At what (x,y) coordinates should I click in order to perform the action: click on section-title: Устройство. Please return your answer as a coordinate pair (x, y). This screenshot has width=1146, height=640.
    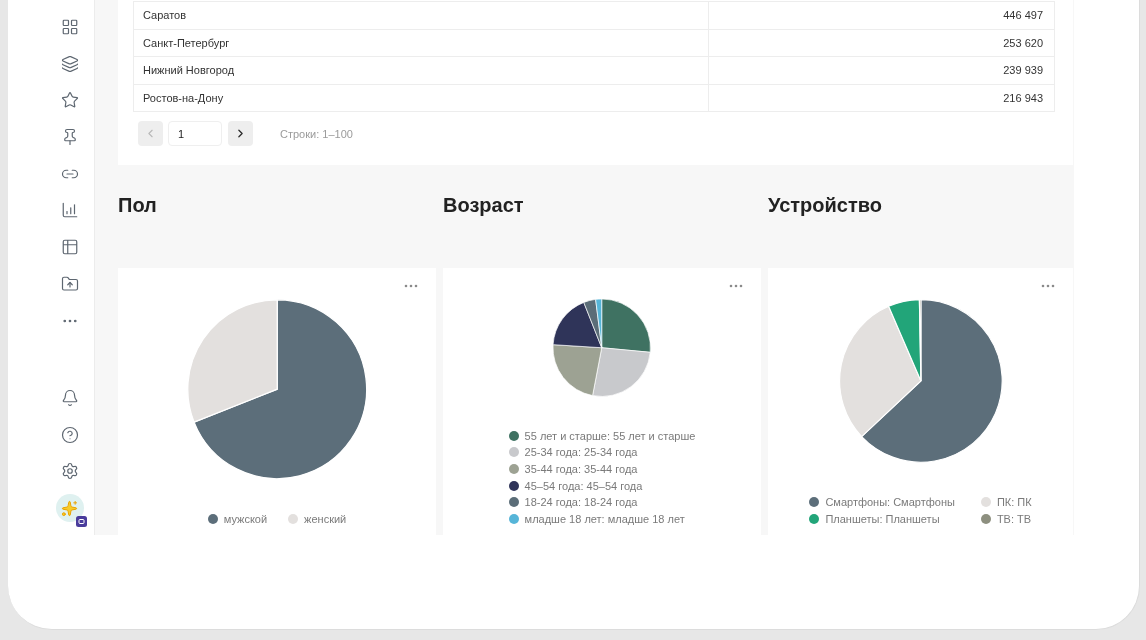
    Looking at the image, I should click on (825, 205).